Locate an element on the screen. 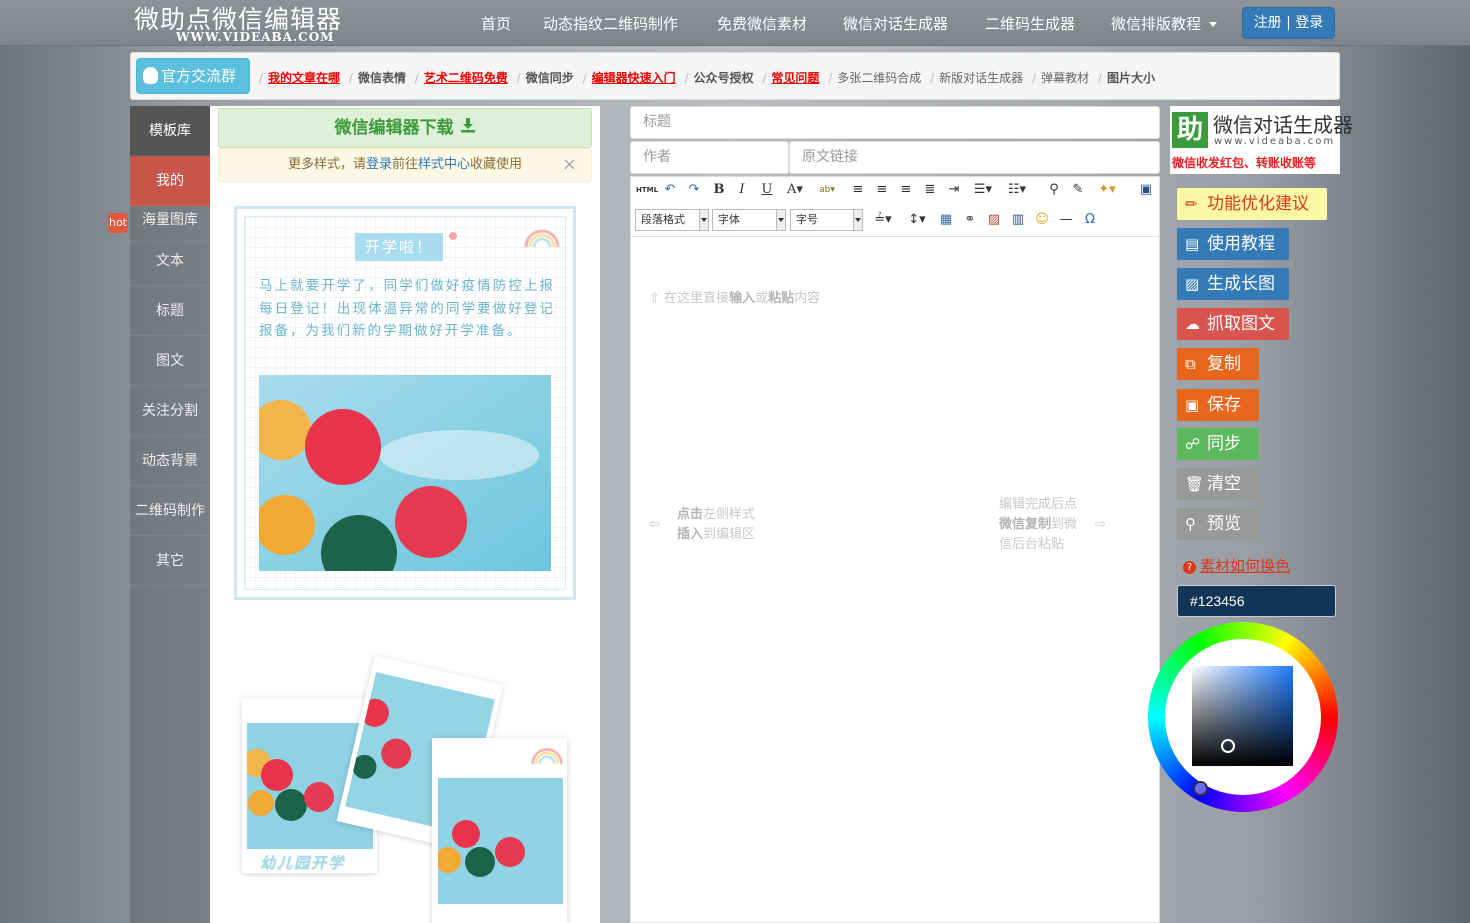 This screenshot has width=1470, height=923. link-danmaku: 弹幕教材 is located at coordinates (1065, 78).